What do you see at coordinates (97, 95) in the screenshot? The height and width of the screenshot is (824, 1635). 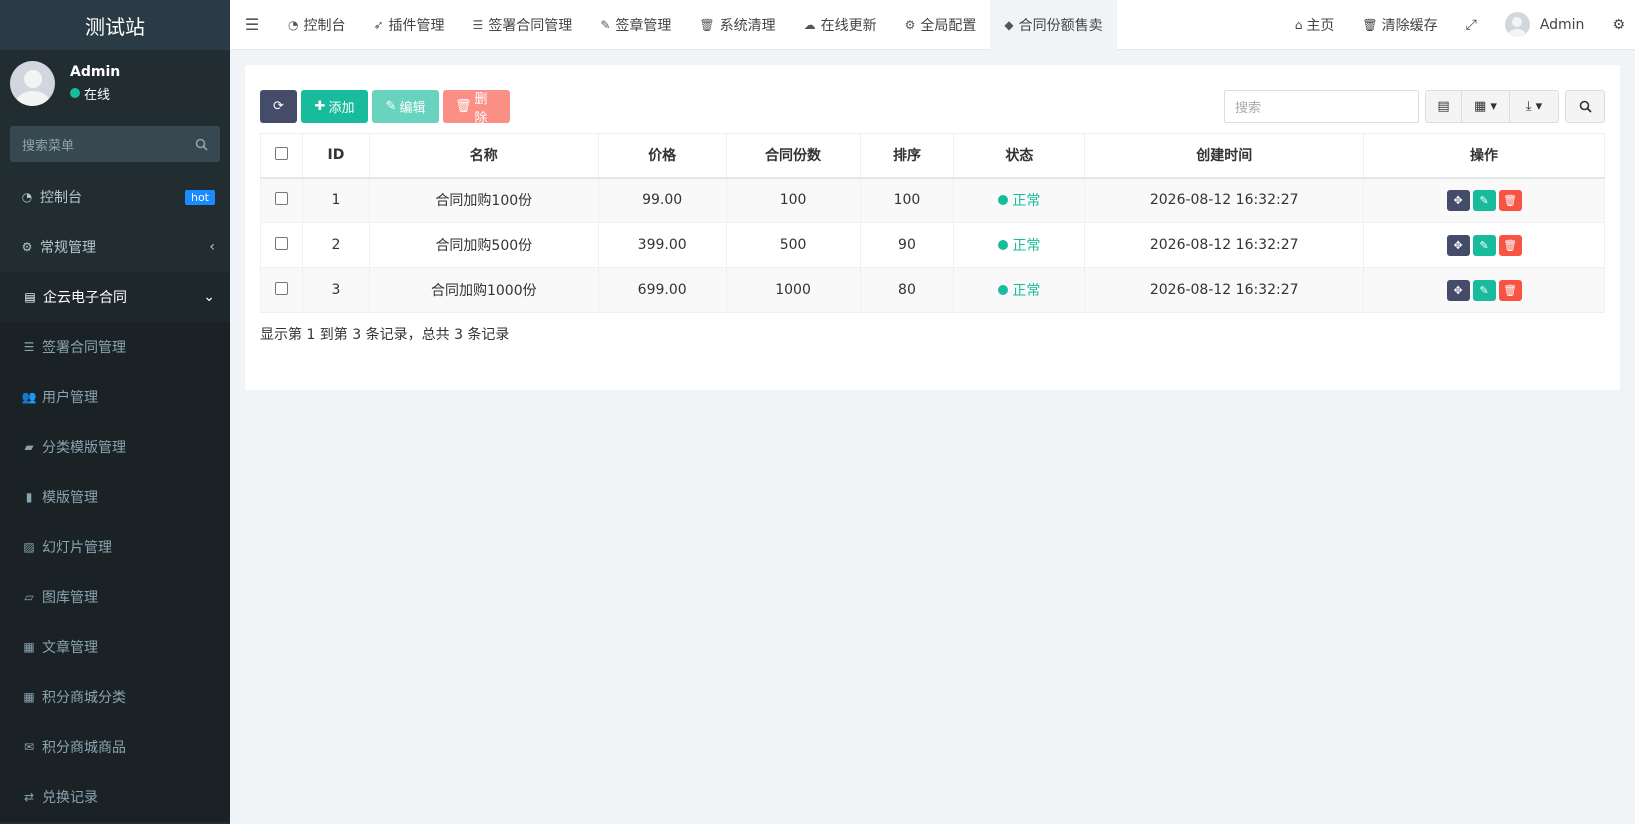 I see `user-status-label: 在线` at bounding box center [97, 95].